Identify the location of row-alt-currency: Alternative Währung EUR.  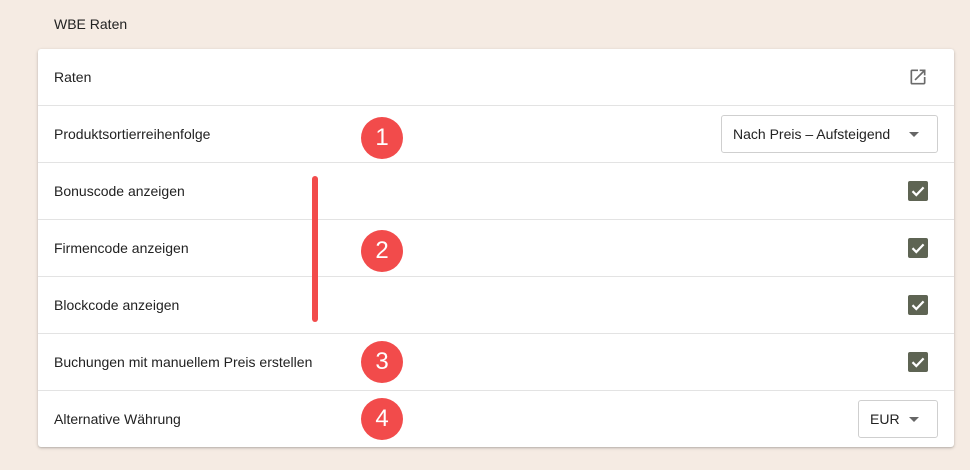
(496, 419).